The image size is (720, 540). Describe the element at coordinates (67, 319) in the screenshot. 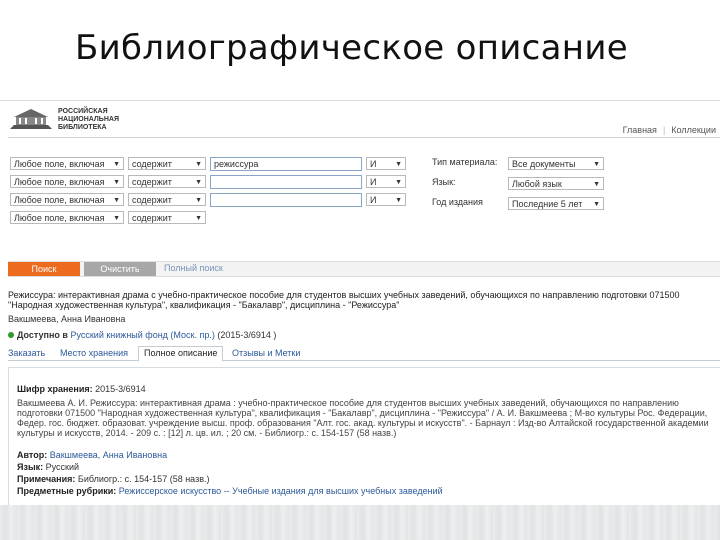

I see `record-author: Вакшмеева, Анна Ивановна` at that location.